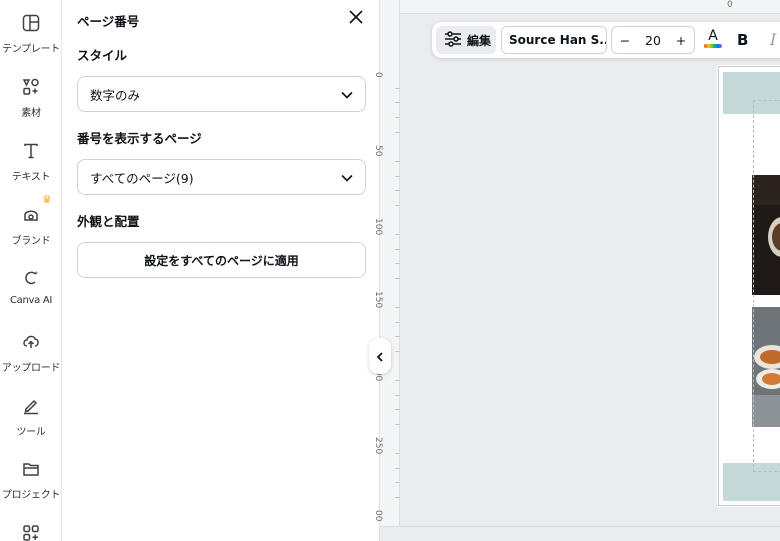 The height and width of the screenshot is (541, 780). Describe the element at coordinates (766, 286) in the screenshot. I see `margin-guide` at that location.